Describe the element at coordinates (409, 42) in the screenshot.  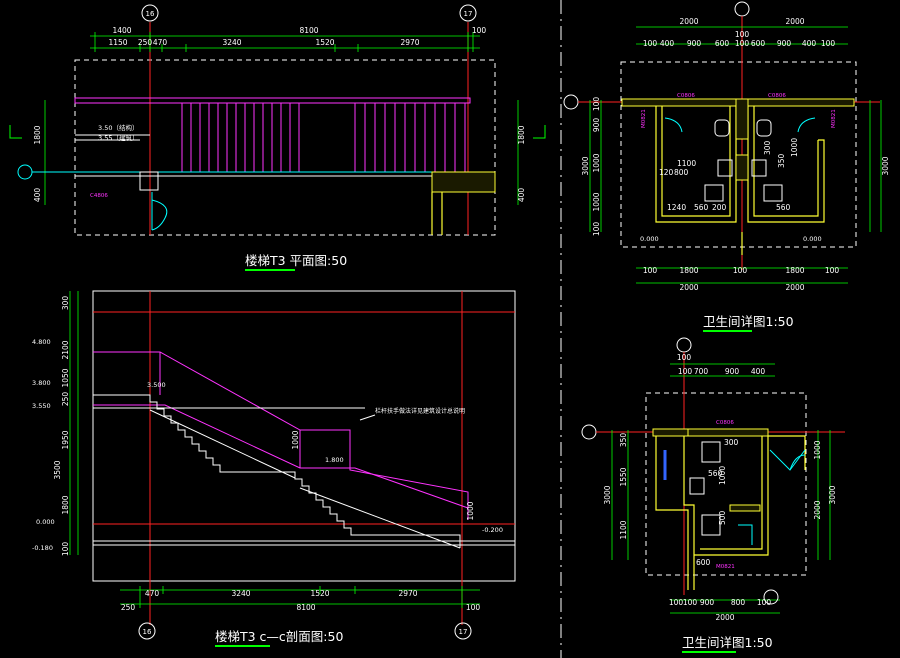
I see `dim-top-part-5: 2970` at that location.